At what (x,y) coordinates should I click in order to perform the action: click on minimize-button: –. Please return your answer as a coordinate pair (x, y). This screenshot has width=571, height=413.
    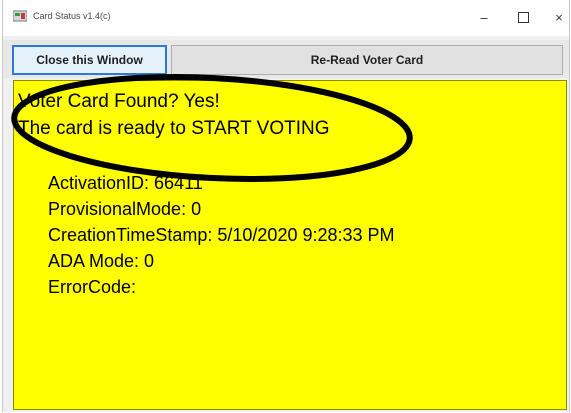
    Looking at the image, I should click on (484, 17).